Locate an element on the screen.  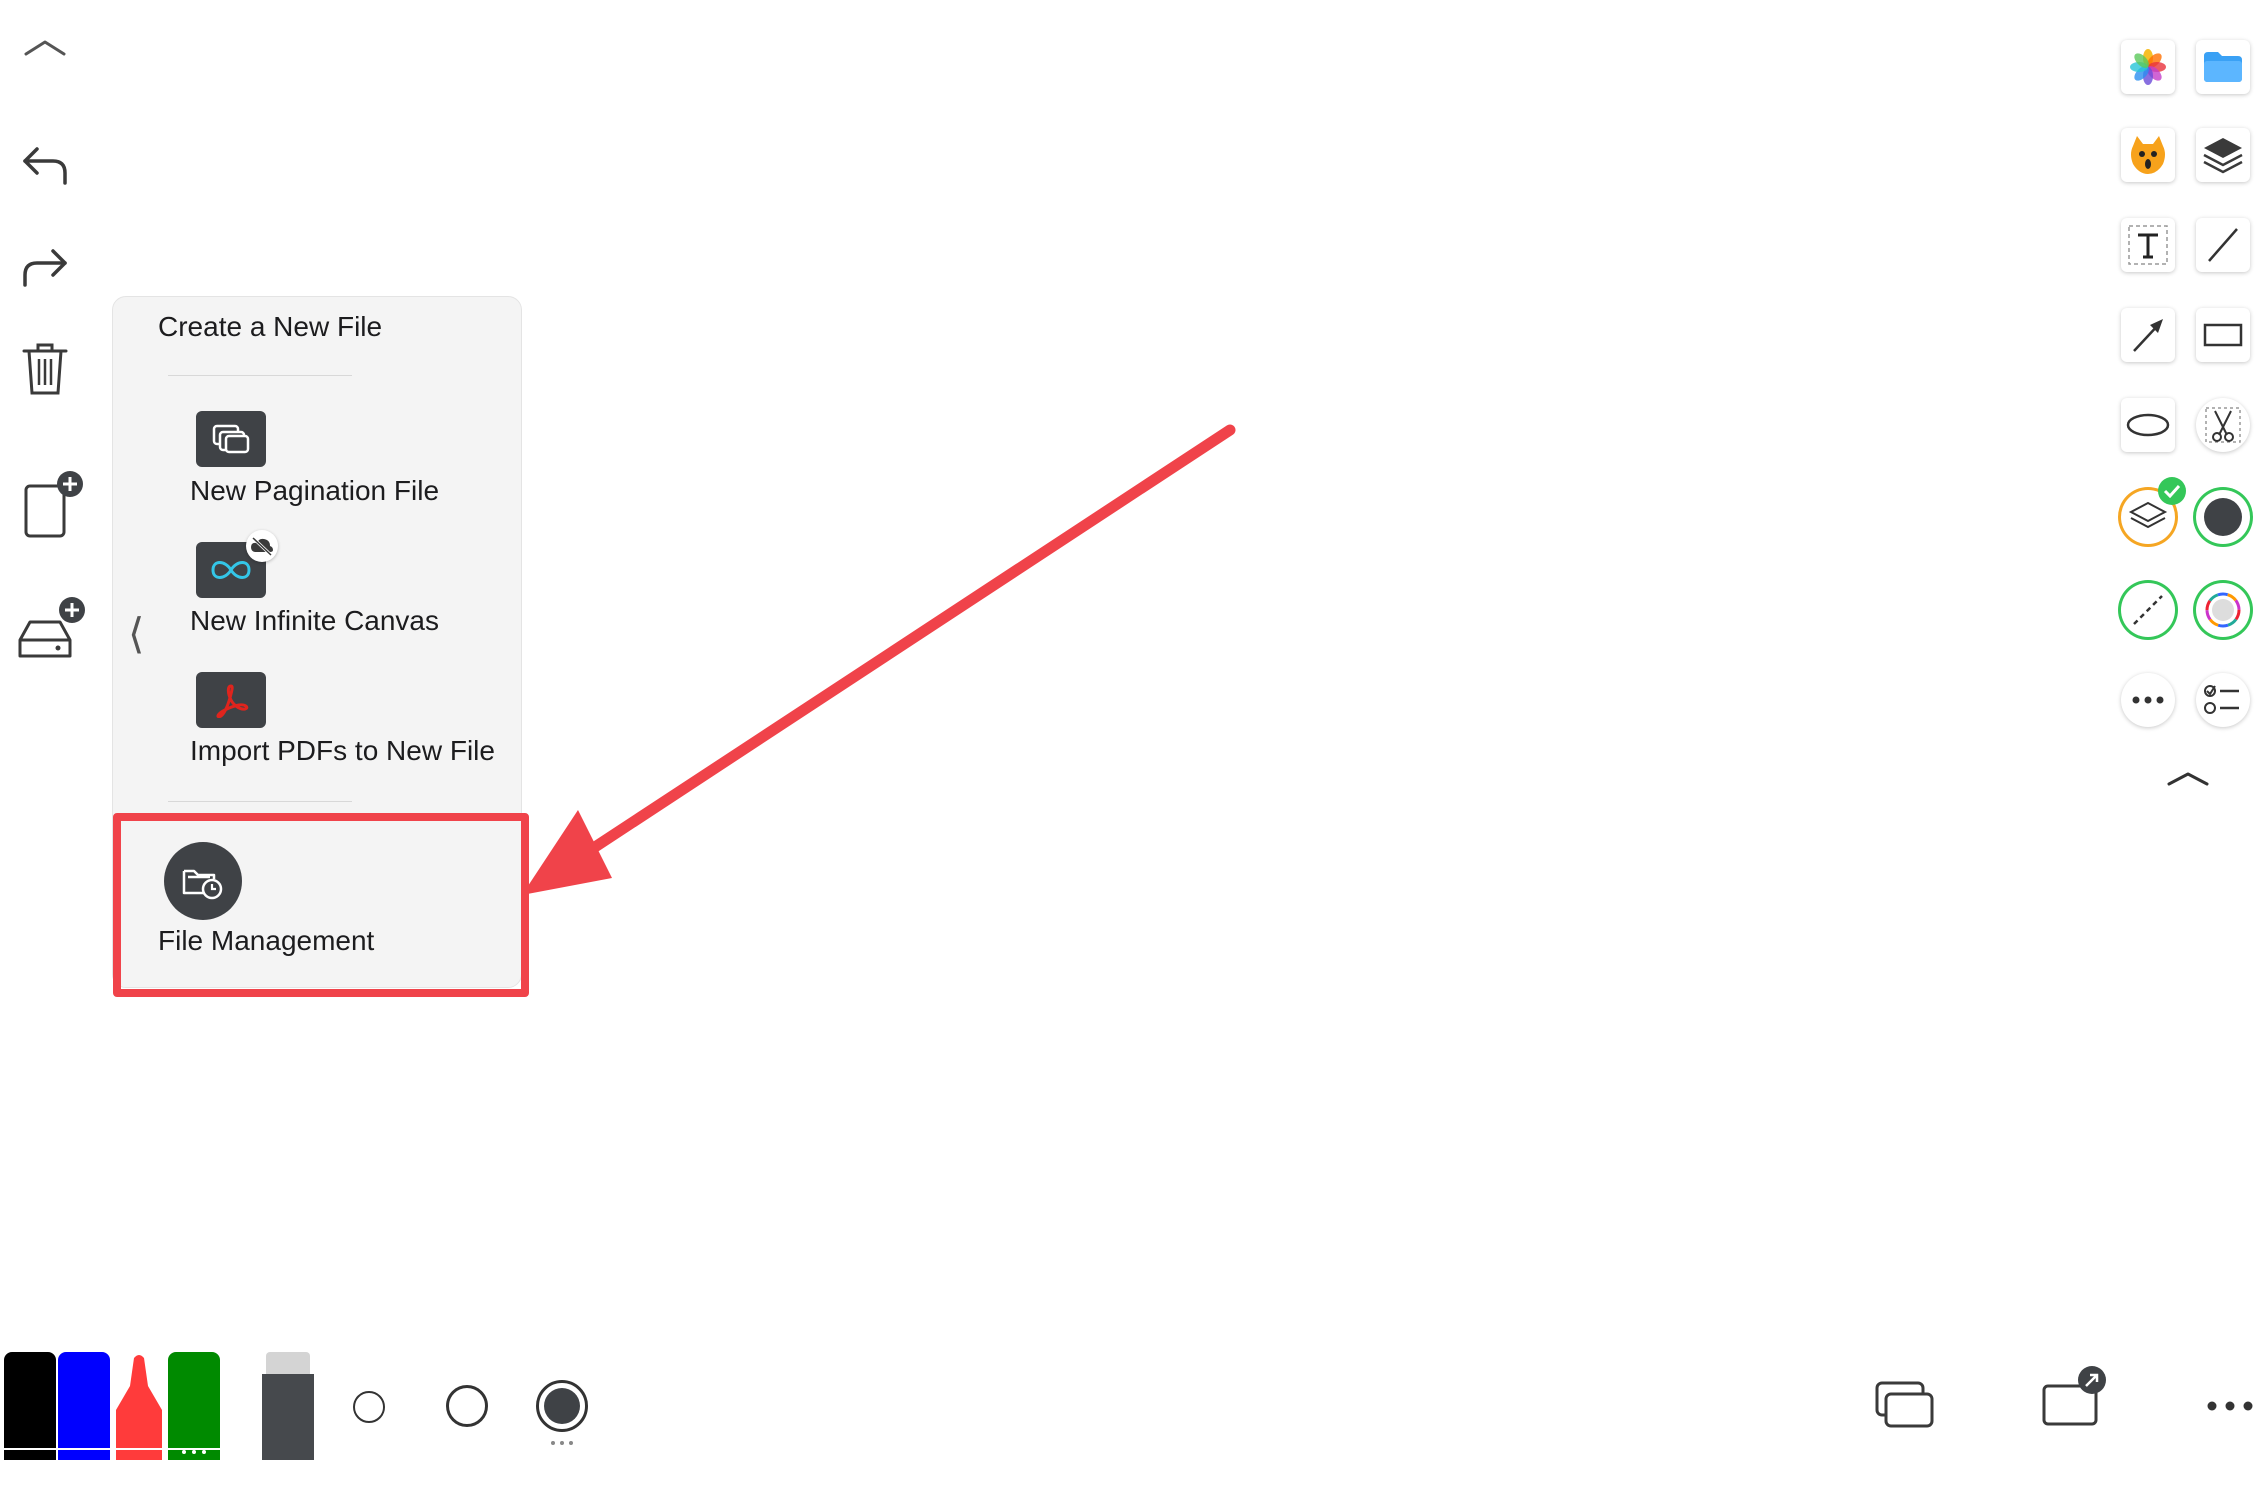
add-storage-icon is located at coordinates (51, 627).